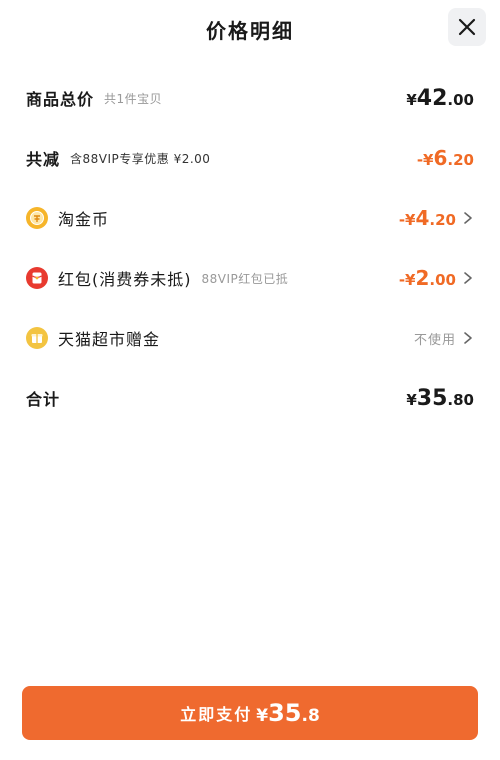 The width and height of the screenshot is (500, 760). What do you see at coordinates (43, 159) in the screenshot?
I see `total-discount-label: 共减` at bounding box center [43, 159].